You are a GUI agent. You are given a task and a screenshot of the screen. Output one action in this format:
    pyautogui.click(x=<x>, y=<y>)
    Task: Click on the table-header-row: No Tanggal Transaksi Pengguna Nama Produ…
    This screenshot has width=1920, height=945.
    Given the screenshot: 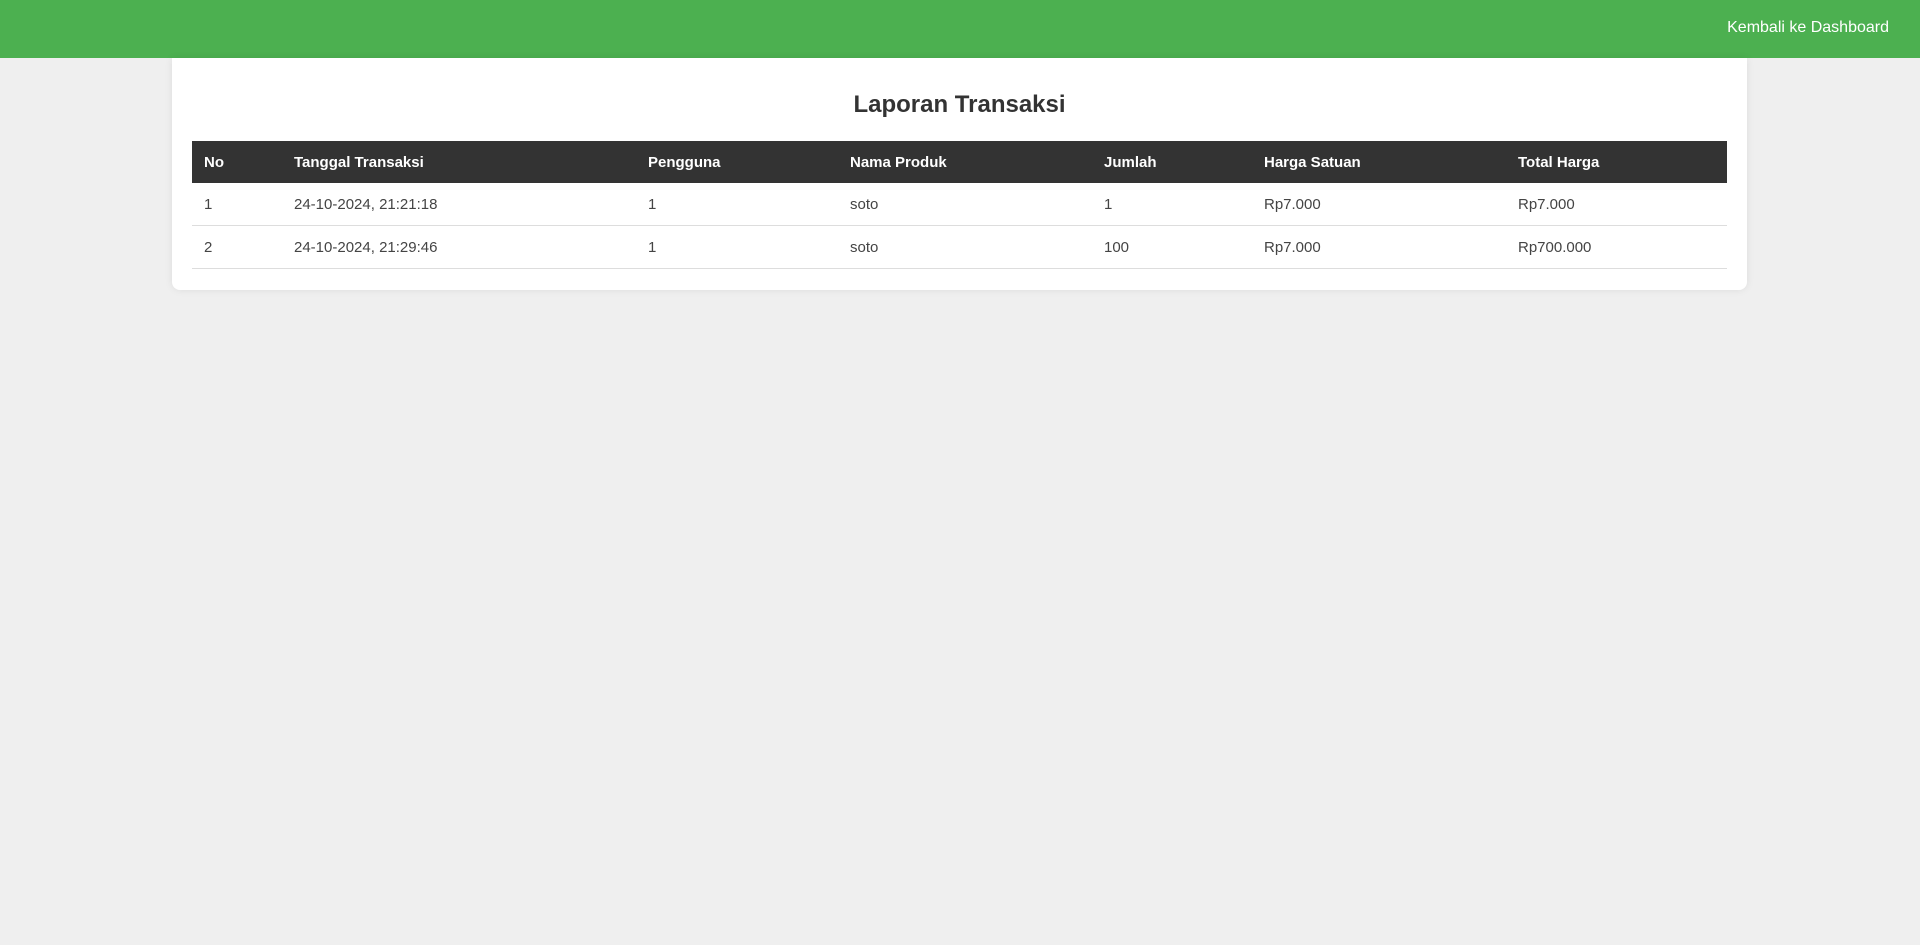 What is the action you would take?
    pyautogui.click(x=959, y=162)
    